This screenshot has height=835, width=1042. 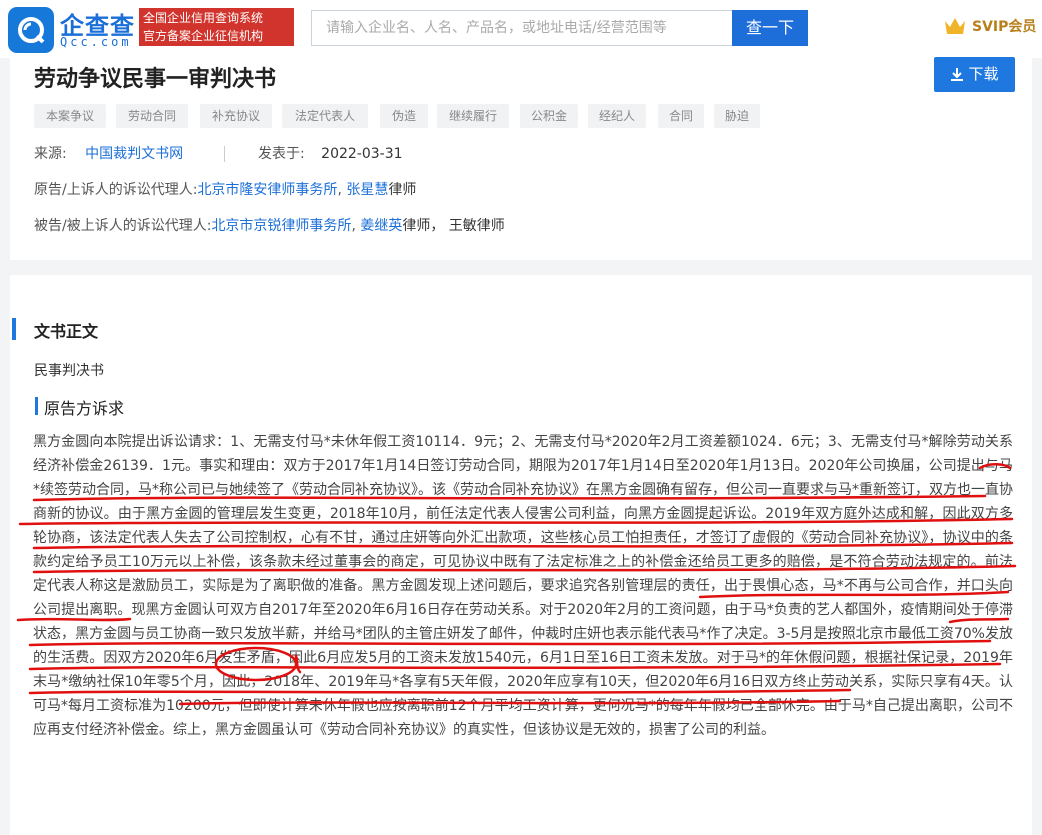 What do you see at coordinates (473, 116) in the screenshot?
I see `tag-item: 继续履行` at bounding box center [473, 116].